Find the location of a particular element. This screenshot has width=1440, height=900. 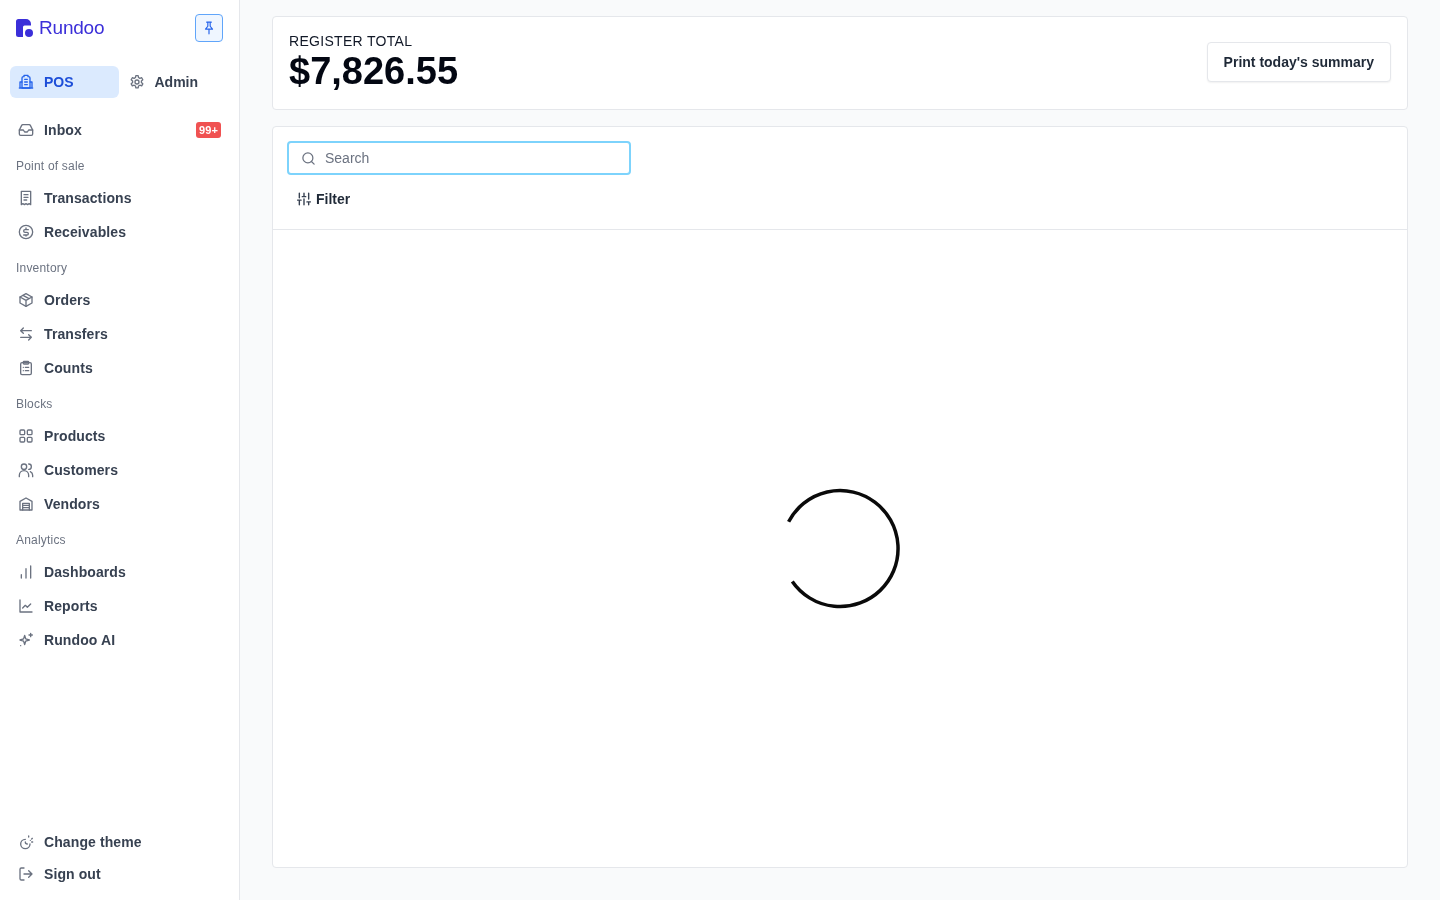

logo-icon is located at coordinates (25, 28).